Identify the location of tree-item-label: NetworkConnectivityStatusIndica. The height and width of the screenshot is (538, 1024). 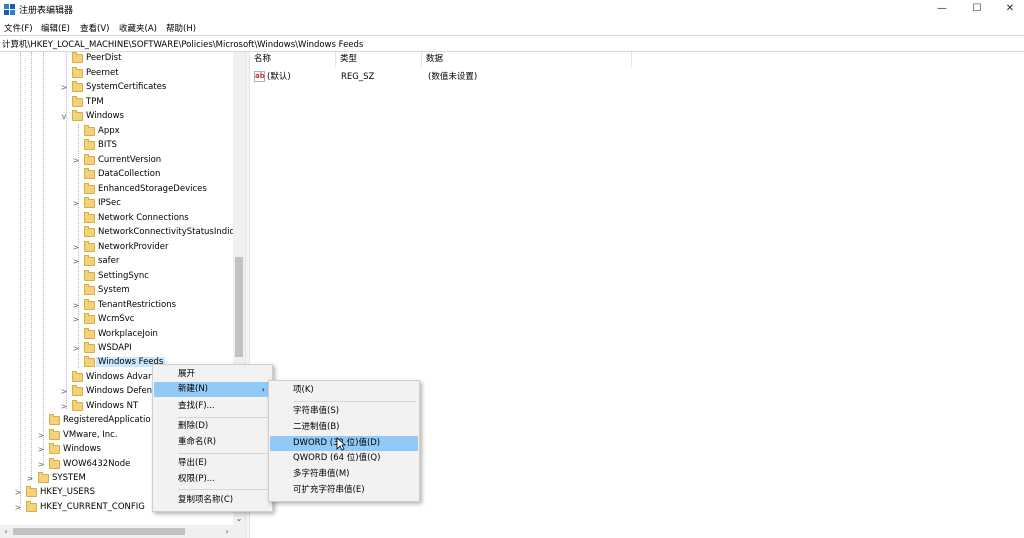
(169, 232).